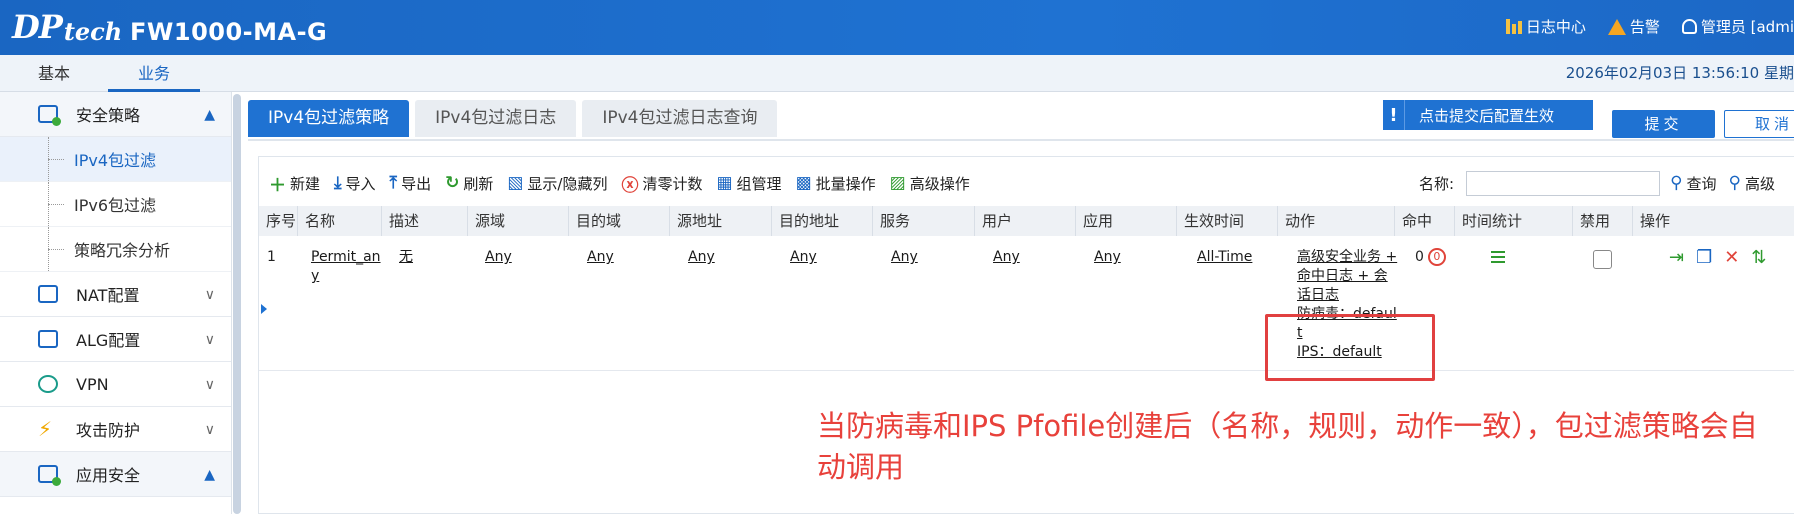 The width and height of the screenshot is (1794, 514). I want to click on cell-app-link: Any, so click(1107, 257).